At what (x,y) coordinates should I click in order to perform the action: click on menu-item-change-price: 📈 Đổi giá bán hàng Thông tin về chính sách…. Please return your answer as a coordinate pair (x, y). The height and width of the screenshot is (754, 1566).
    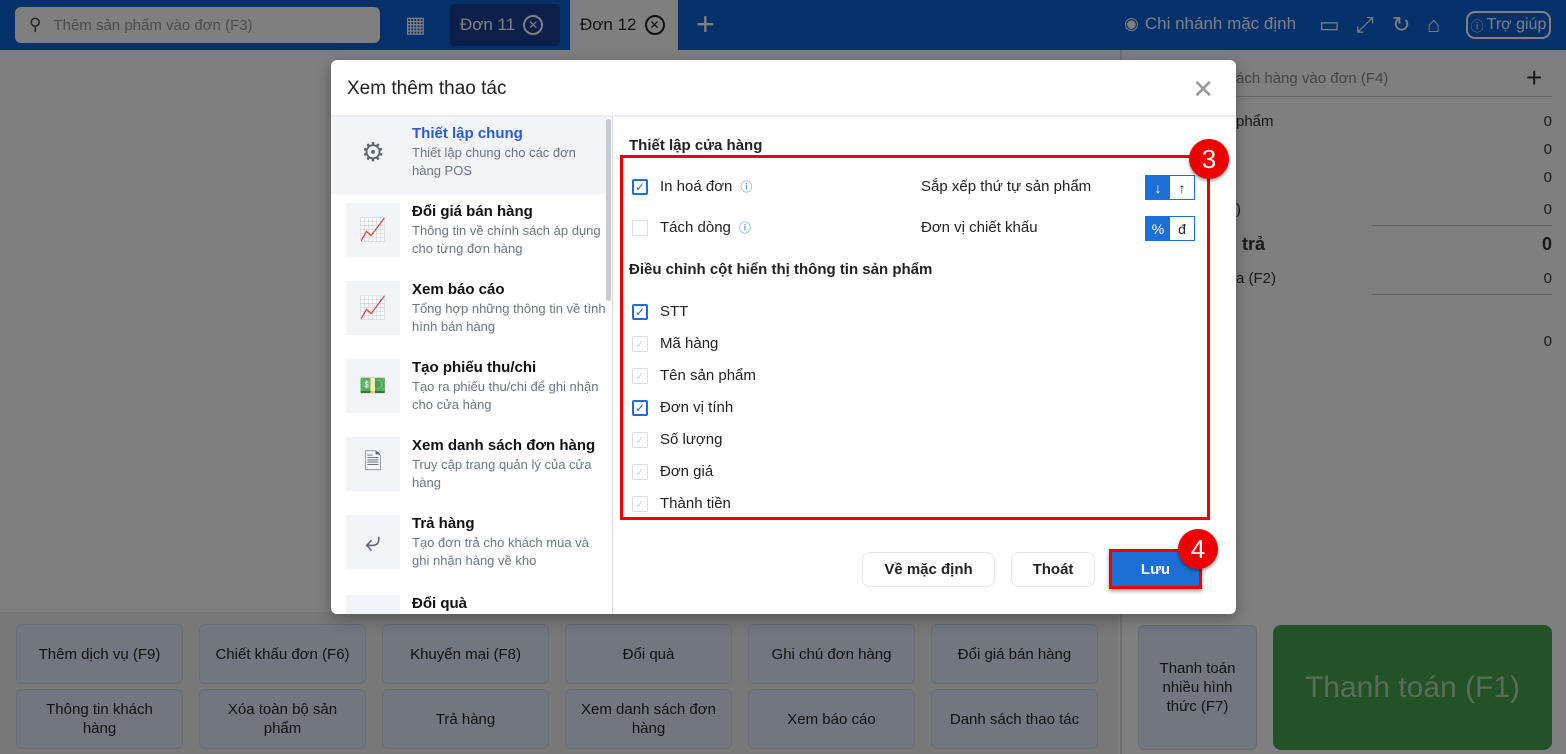
    Looking at the image, I should click on (468, 226).